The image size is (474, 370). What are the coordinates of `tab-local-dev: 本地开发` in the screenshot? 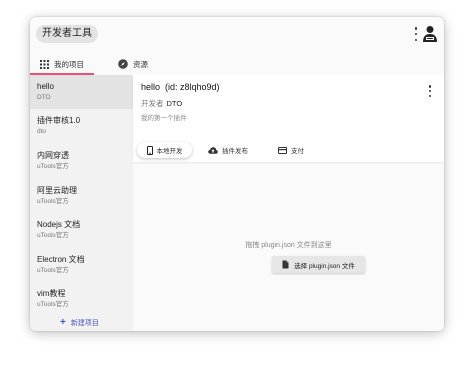 It's located at (164, 150).